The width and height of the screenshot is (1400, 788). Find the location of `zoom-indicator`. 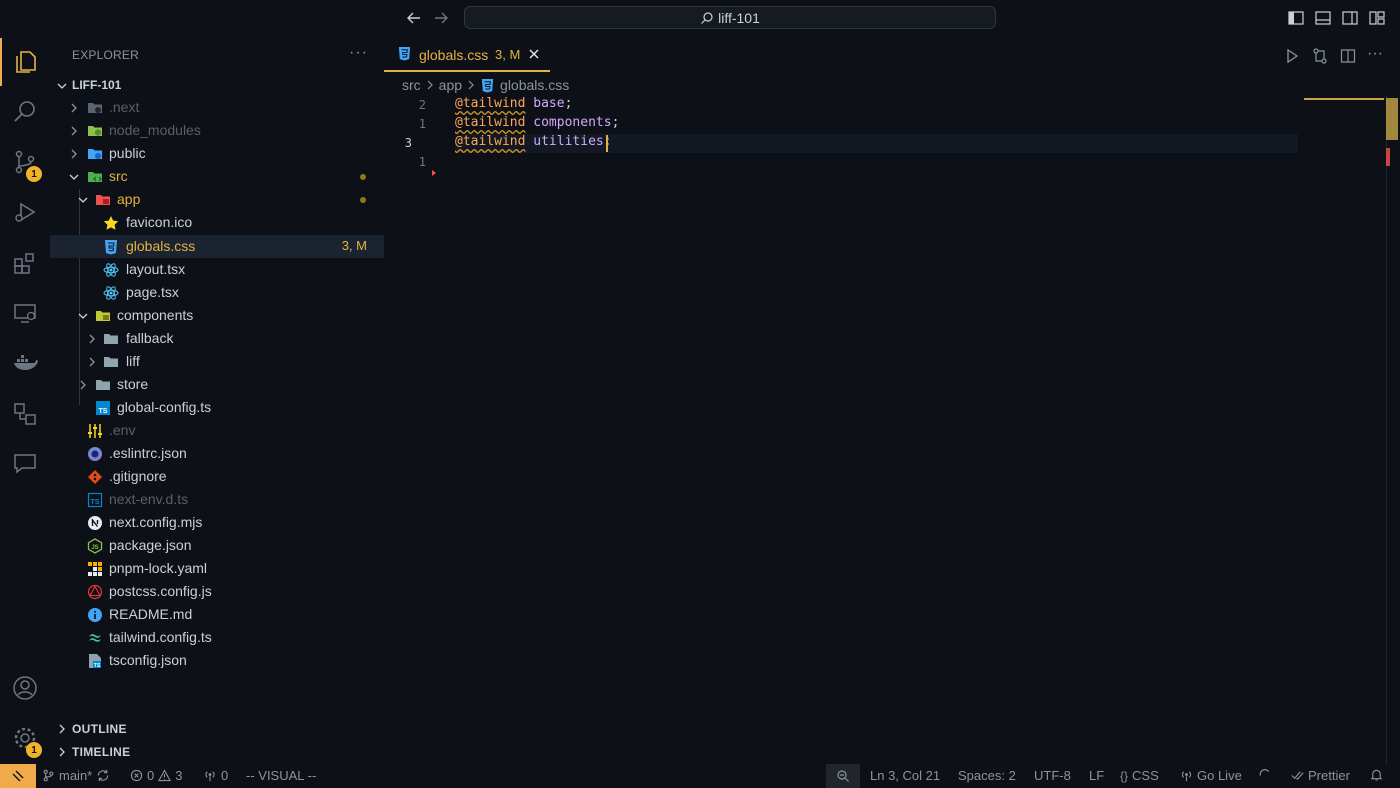

zoom-indicator is located at coordinates (843, 776).